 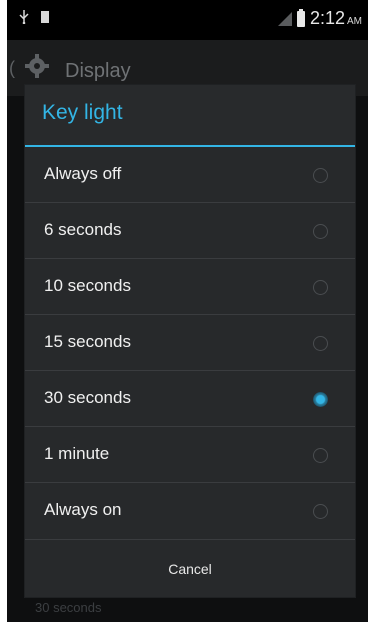 I want to click on sdcard-icon, so click(x=45, y=17).